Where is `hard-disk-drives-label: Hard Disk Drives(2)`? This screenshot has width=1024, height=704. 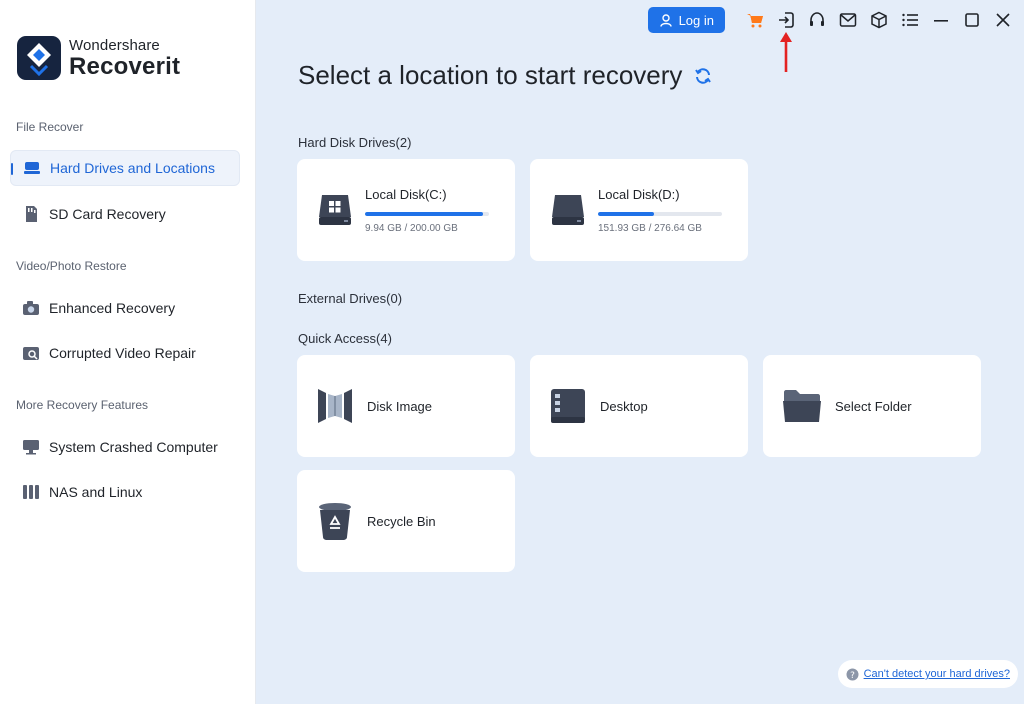
hard-disk-drives-label: Hard Disk Drives(2) is located at coordinates (355, 142).